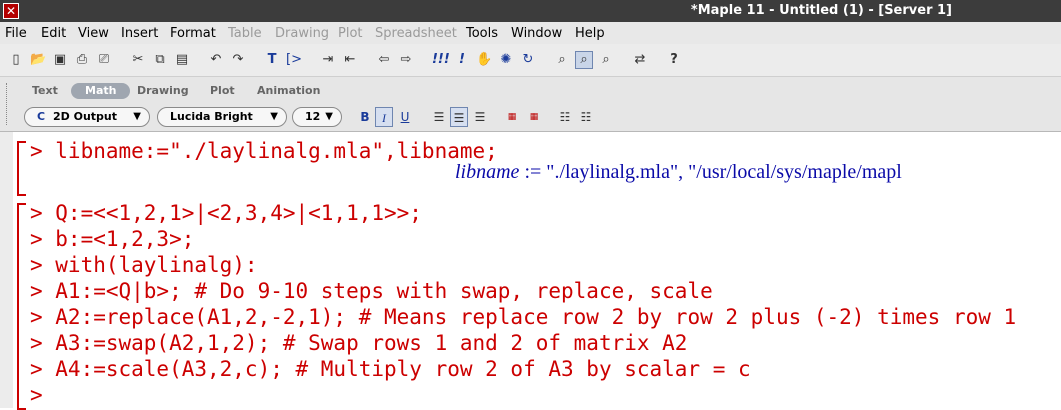 The height and width of the screenshot is (410, 1061). Describe the element at coordinates (193, 33) in the screenshot. I see `menu-format: Format` at that location.